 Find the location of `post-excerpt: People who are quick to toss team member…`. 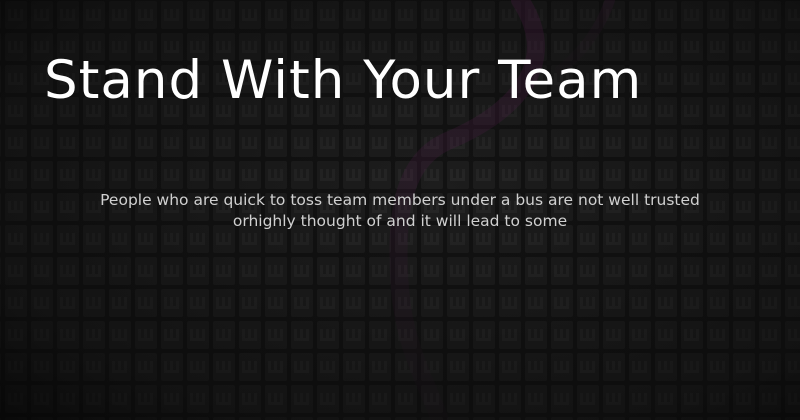

post-excerpt: People who are quick to toss team member… is located at coordinates (400, 210).